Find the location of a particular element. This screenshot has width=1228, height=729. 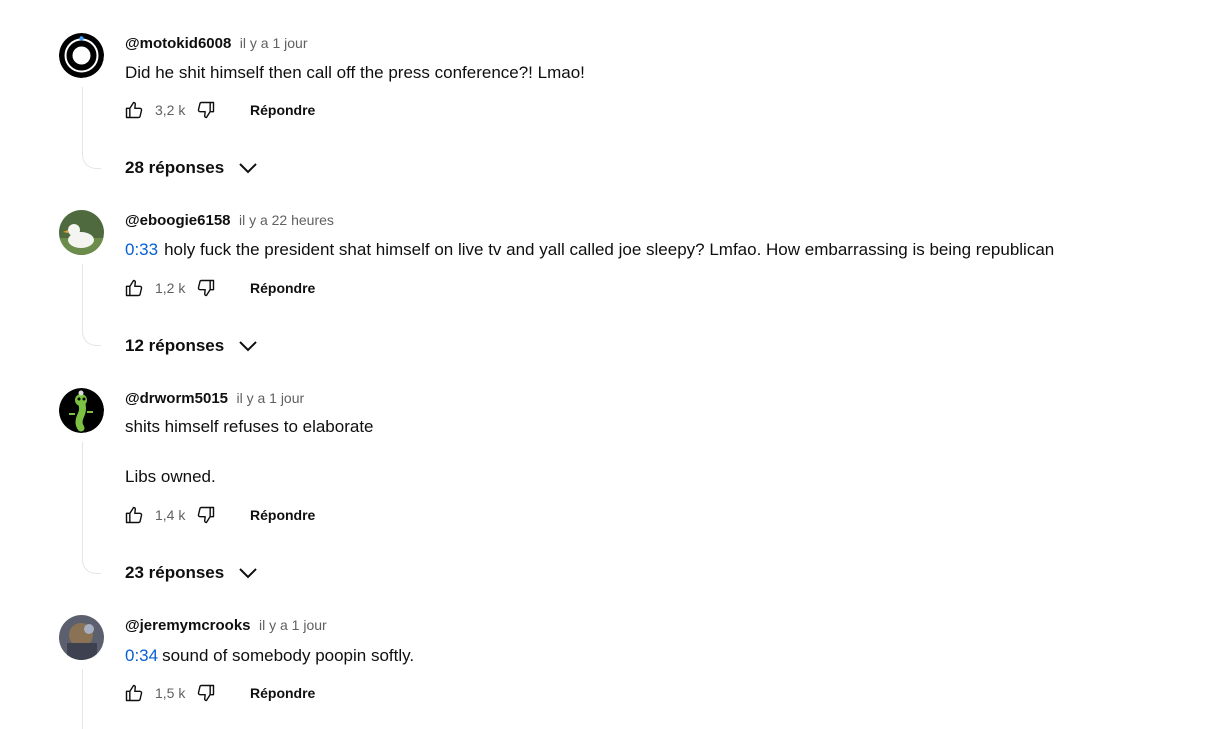

timestamp-link: 0:33 is located at coordinates (141, 249).